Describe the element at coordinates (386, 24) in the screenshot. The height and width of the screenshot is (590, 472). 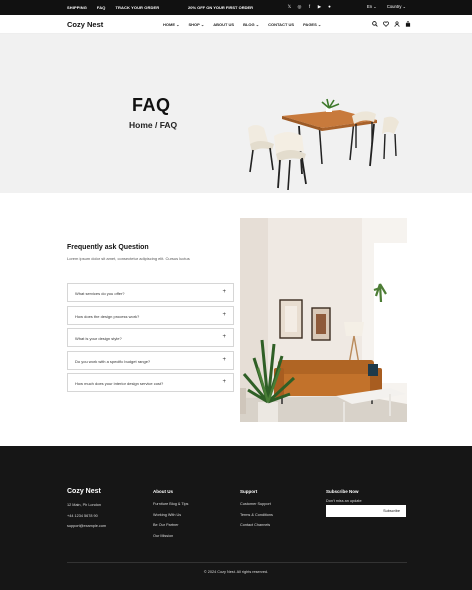
I see `heart-icon` at that location.